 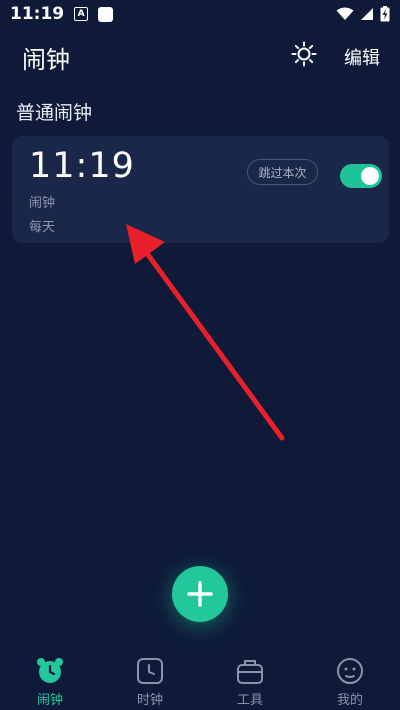 What do you see at coordinates (149, 700) in the screenshot?
I see `nav-label: 时钟` at bounding box center [149, 700].